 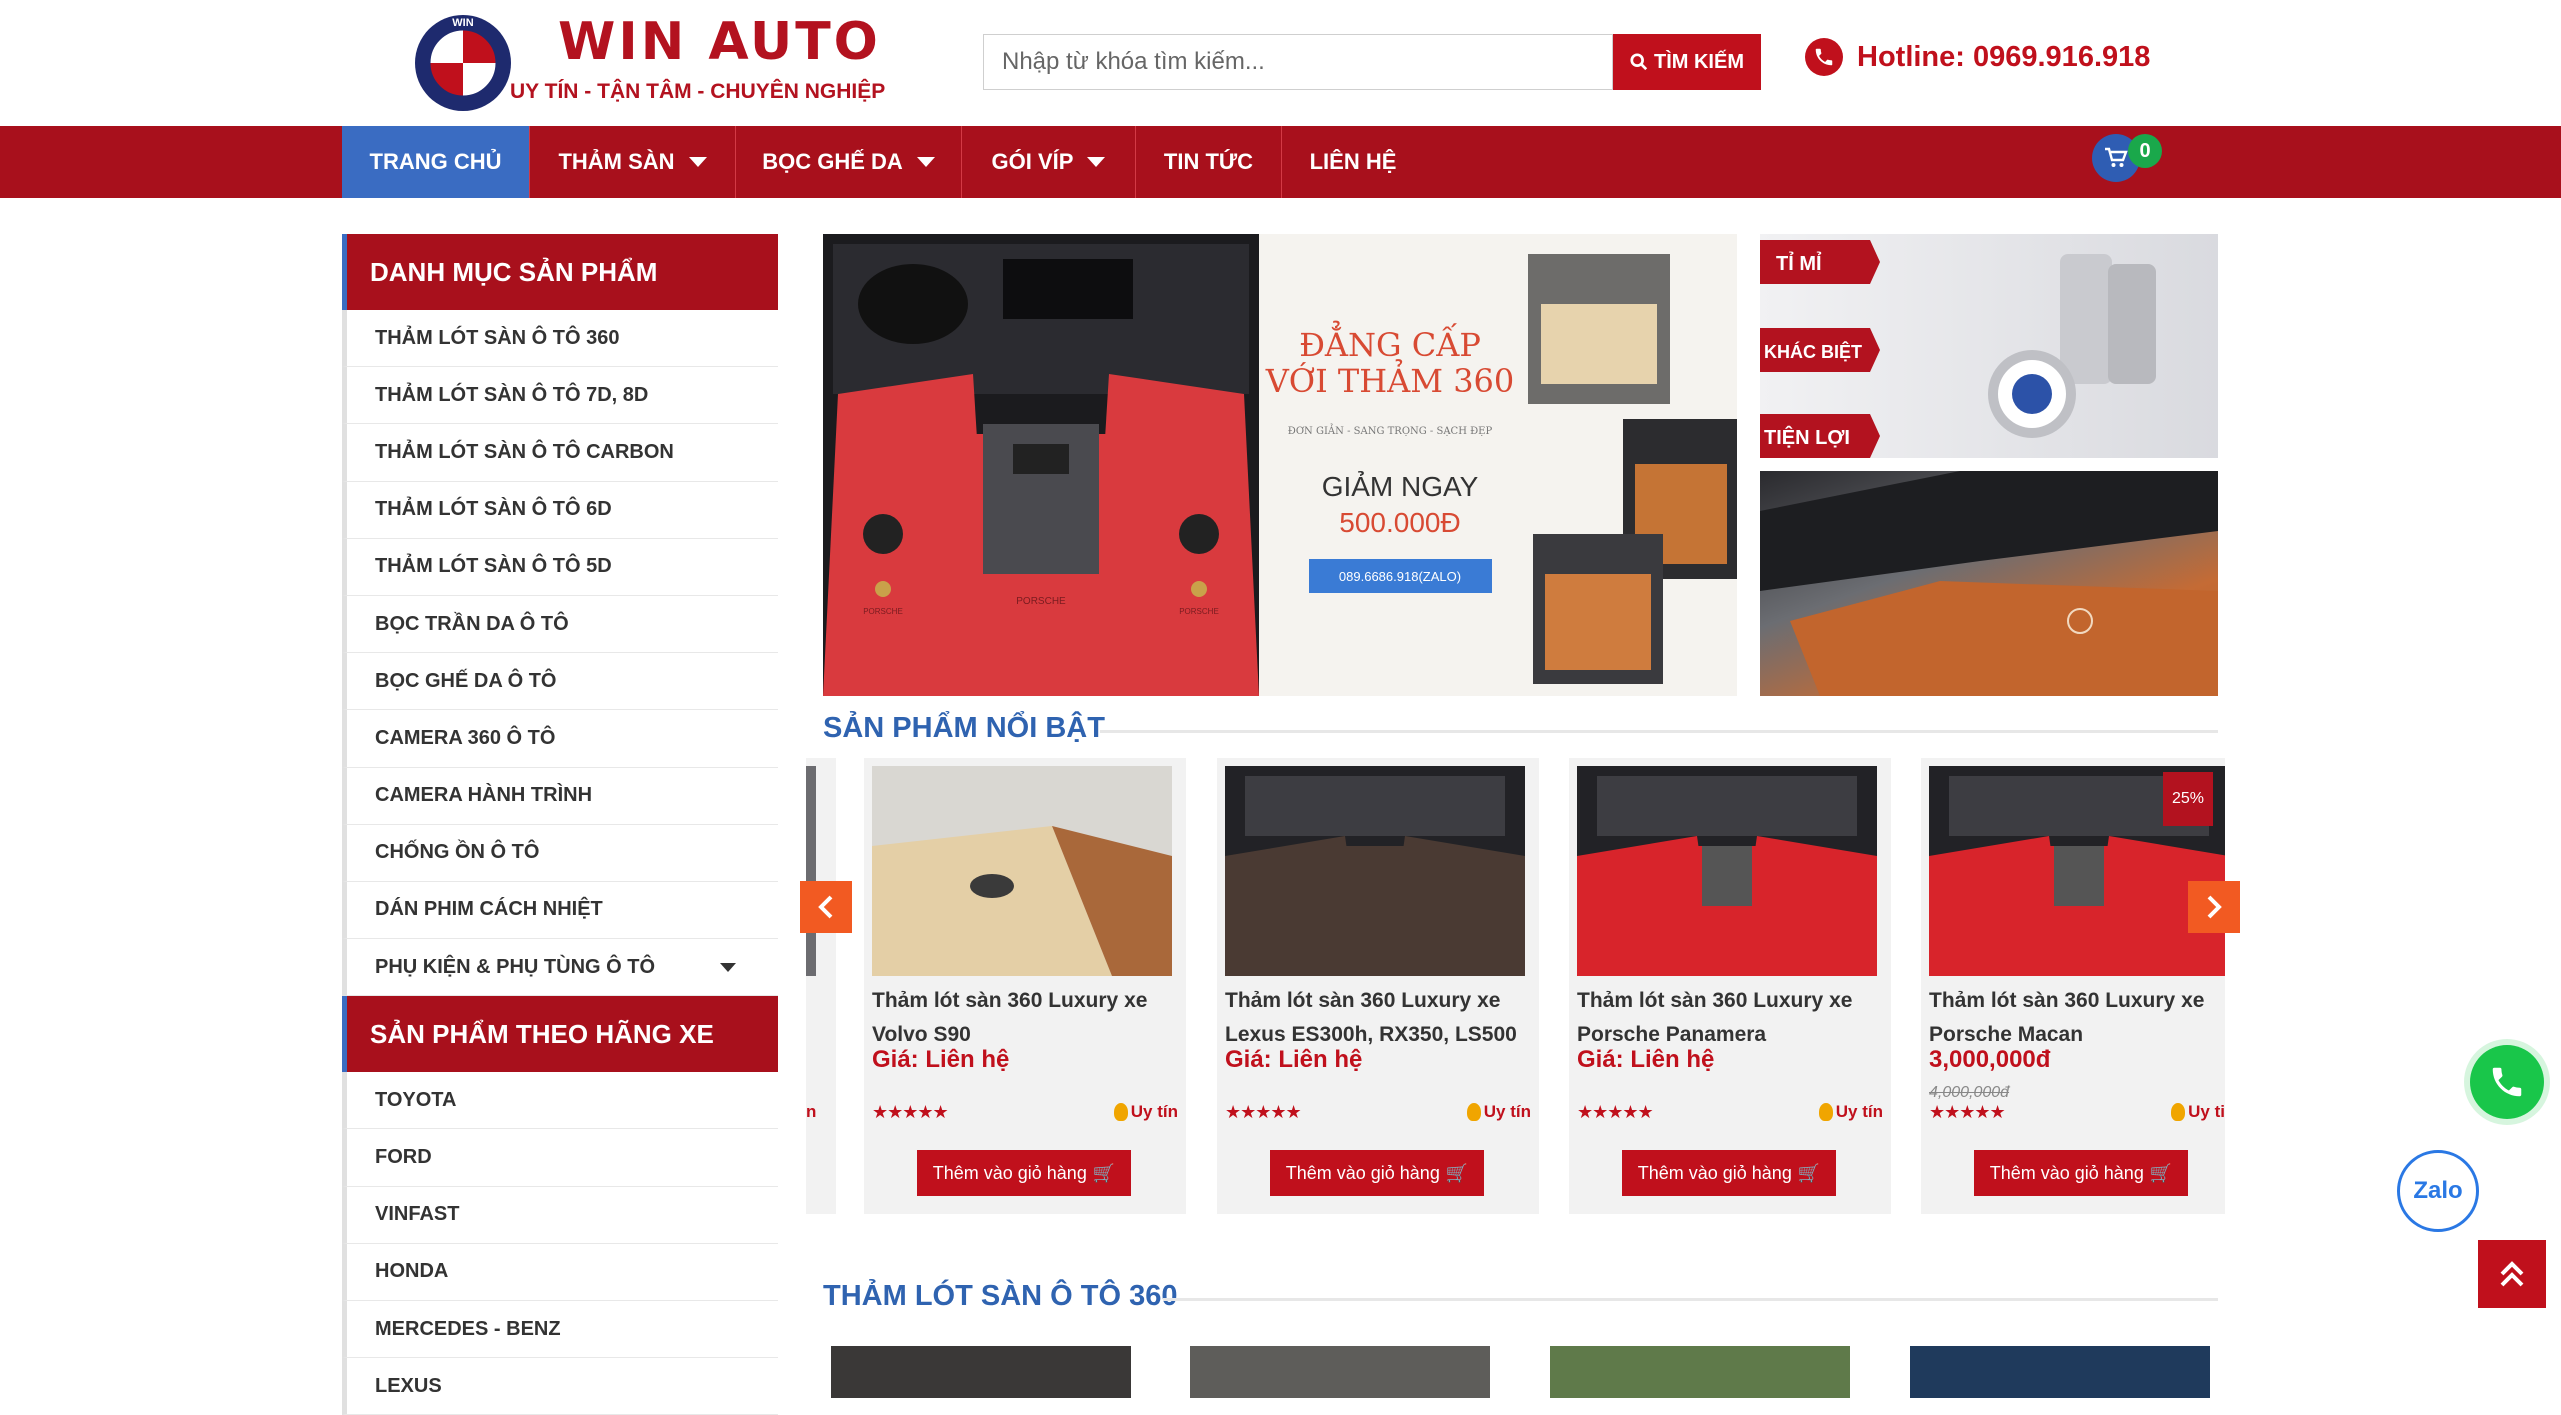 What do you see at coordinates (1824, 57) in the screenshot?
I see `phone-icon` at bounding box center [1824, 57].